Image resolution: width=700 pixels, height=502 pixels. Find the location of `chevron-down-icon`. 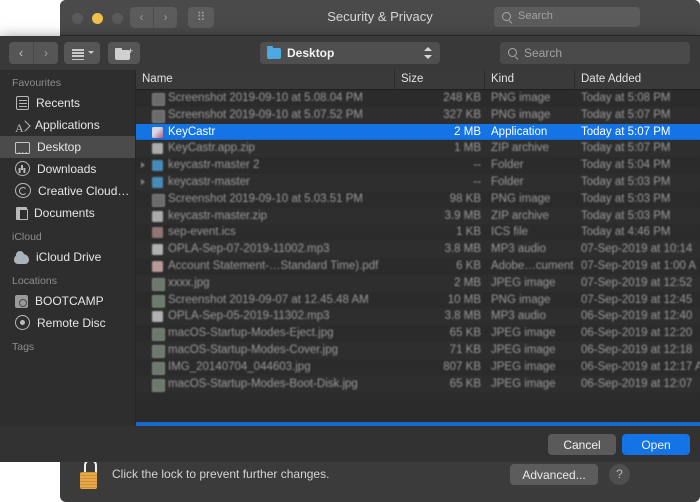

chevron-down-icon is located at coordinates (91, 52).